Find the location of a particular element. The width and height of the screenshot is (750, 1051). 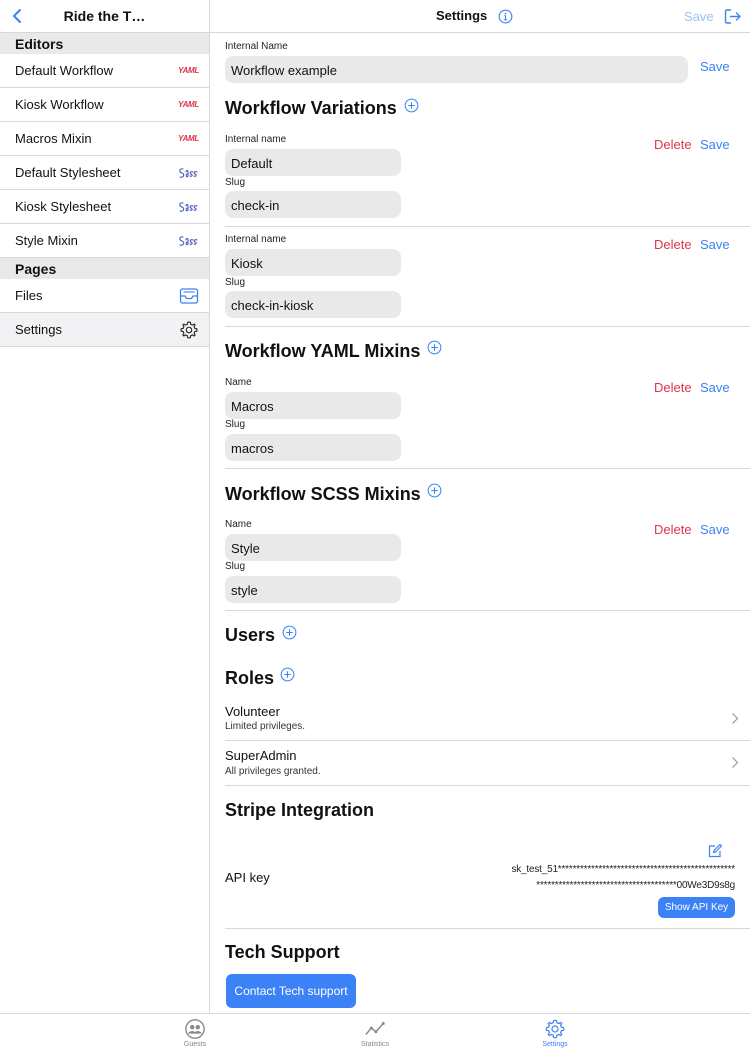

sidebar-item-default-workflow: Default Workflow YAML is located at coordinates (104, 71).